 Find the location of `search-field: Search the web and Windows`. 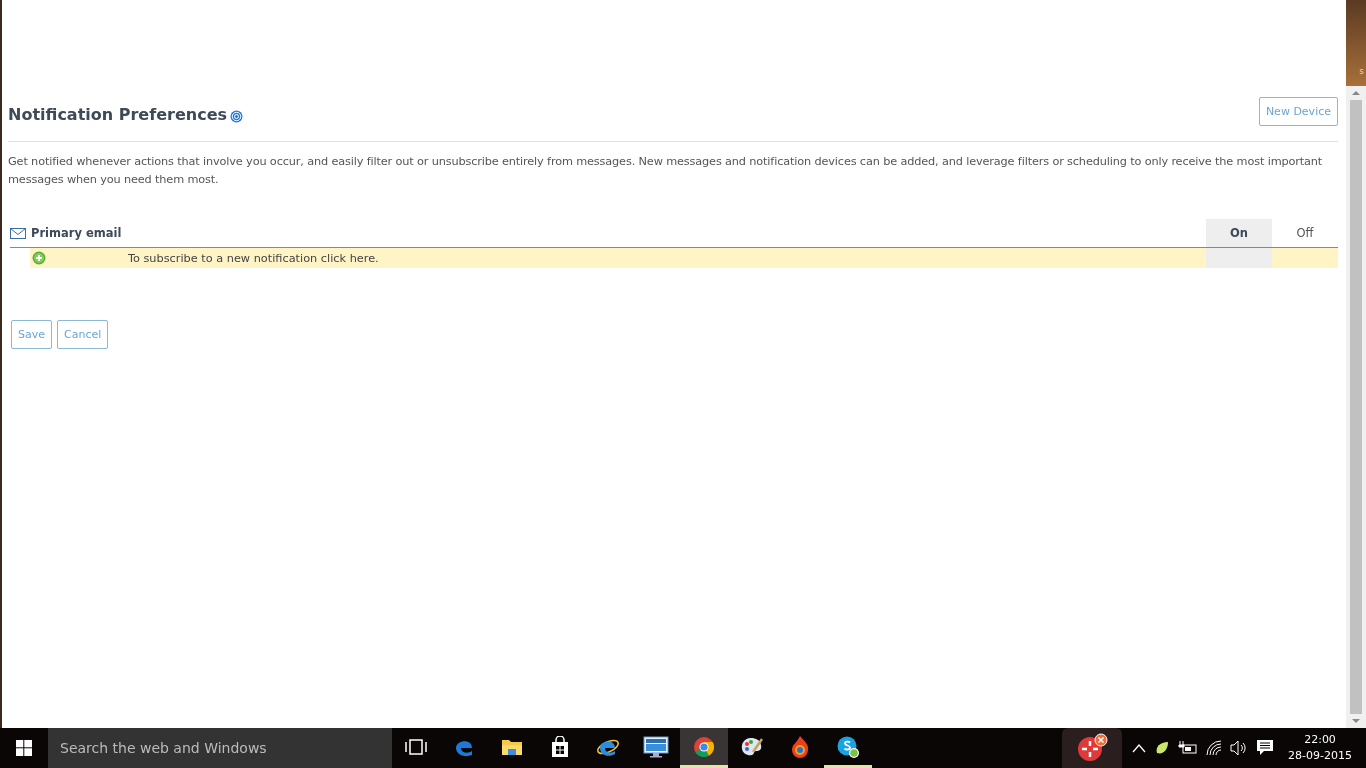

search-field: Search the web and Windows is located at coordinates (220, 748).